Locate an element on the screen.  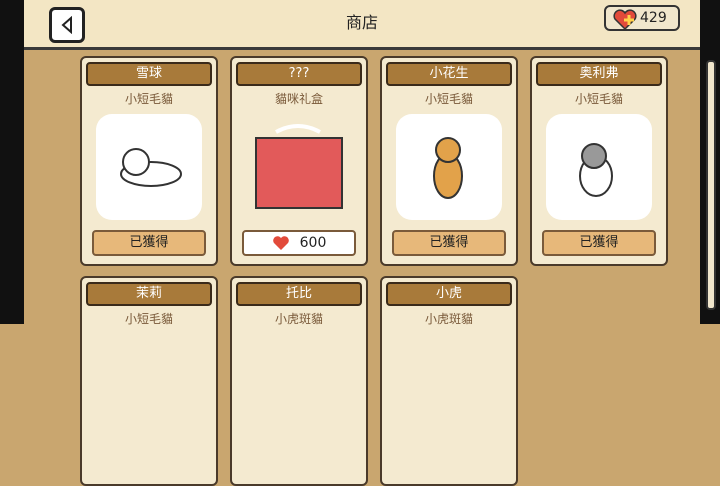
card-title: 雪球 is located at coordinates (149, 74).